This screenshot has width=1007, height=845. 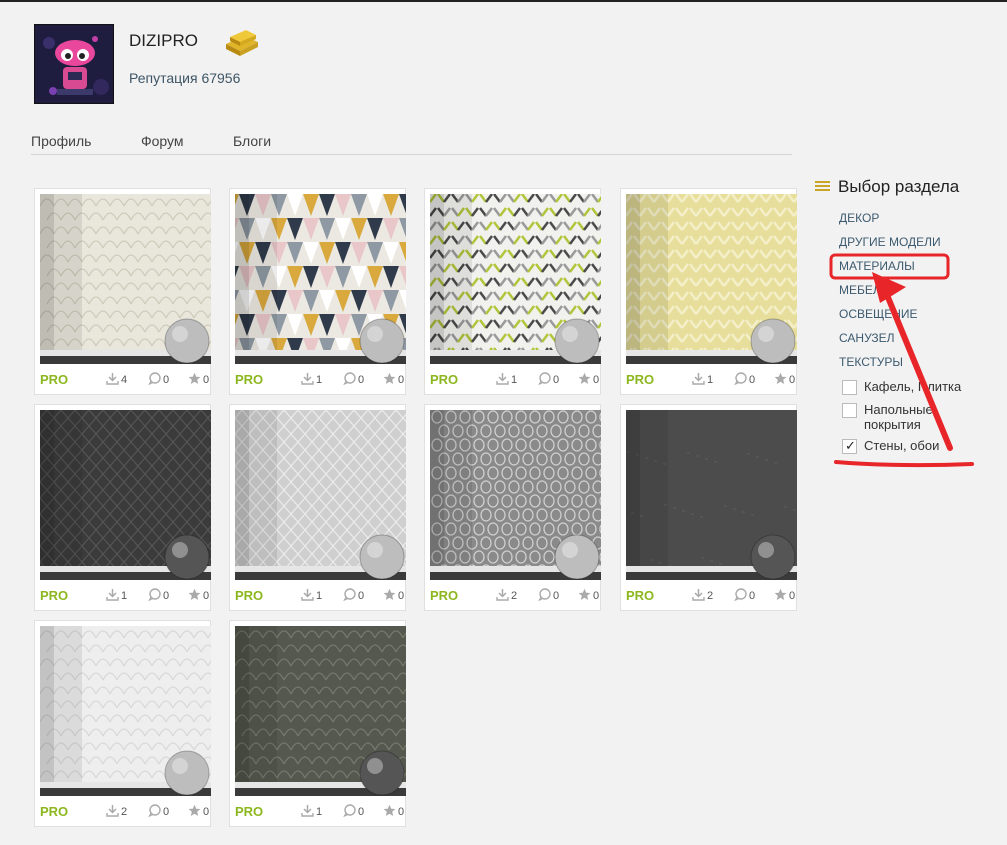 I want to click on filter-walls: Стены, обои, so click(x=890, y=446).